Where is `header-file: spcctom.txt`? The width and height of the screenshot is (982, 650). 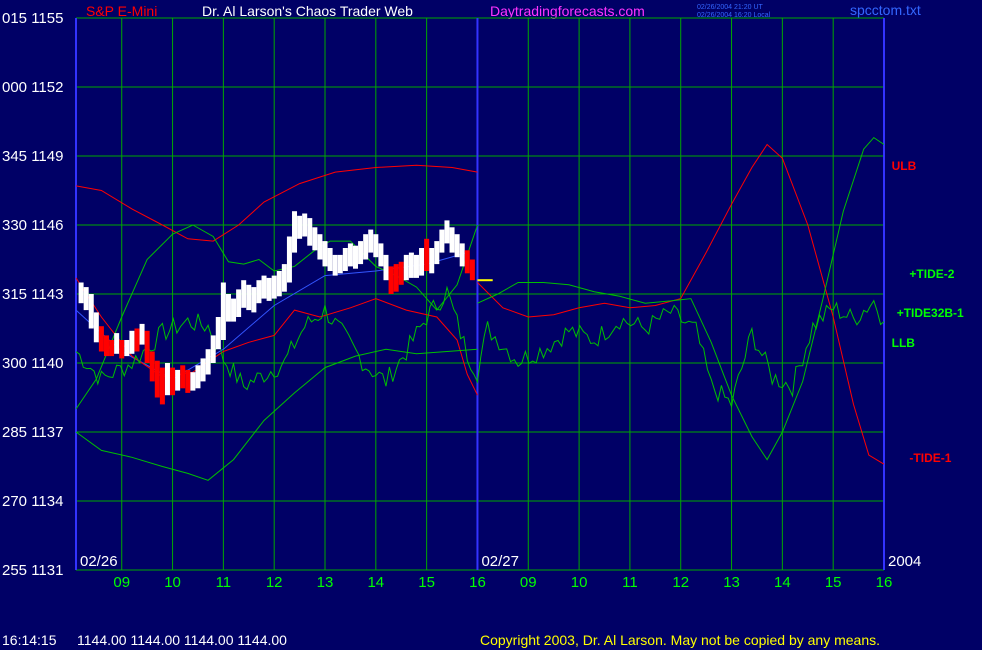
header-file: spcctom.txt is located at coordinates (885, 10).